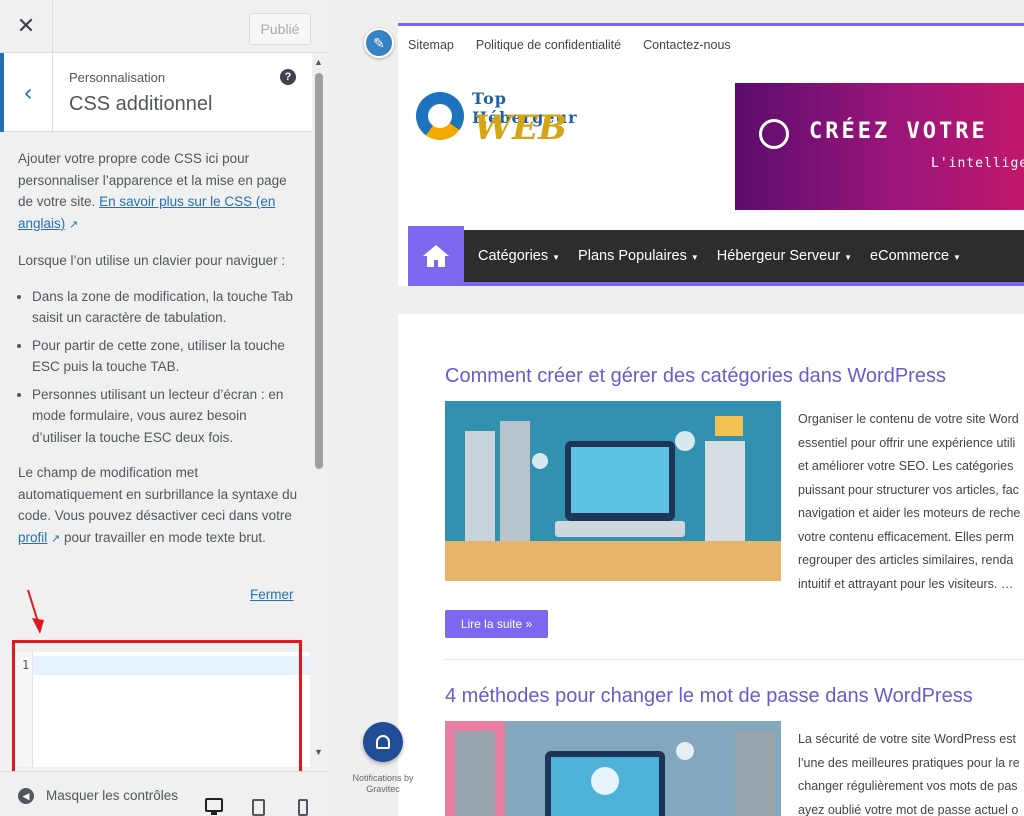 This screenshot has width=1024, height=816. Describe the element at coordinates (156, 92) in the screenshot. I see `section-header: ‹ Personnalisation CSS additionnel ?` at that location.